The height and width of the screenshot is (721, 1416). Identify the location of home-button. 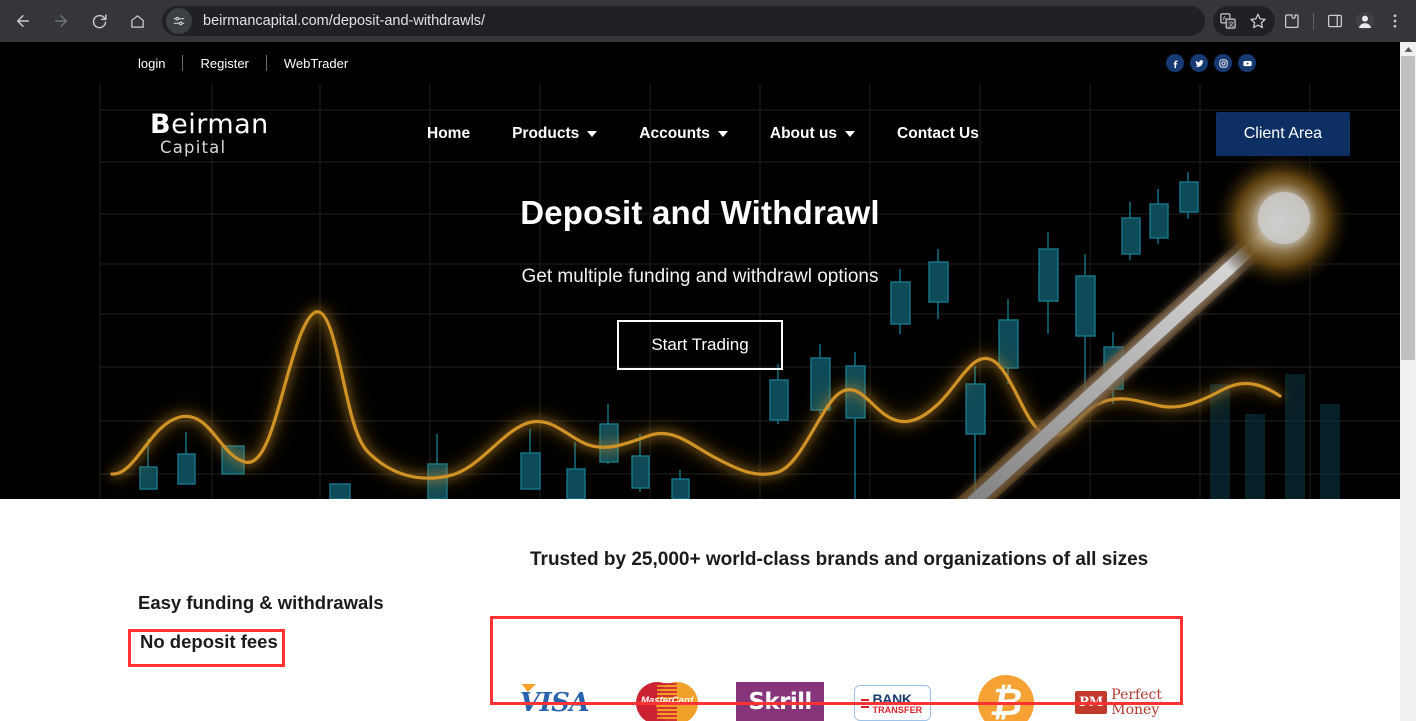
(137, 21).